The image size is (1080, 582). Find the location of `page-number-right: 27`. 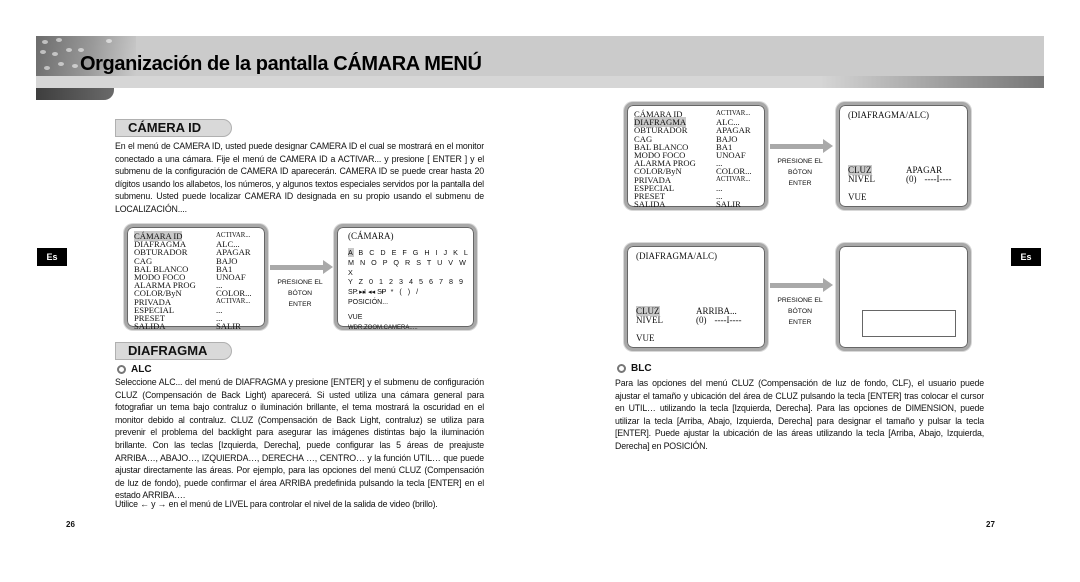

page-number-right: 27 is located at coordinates (990, 524).